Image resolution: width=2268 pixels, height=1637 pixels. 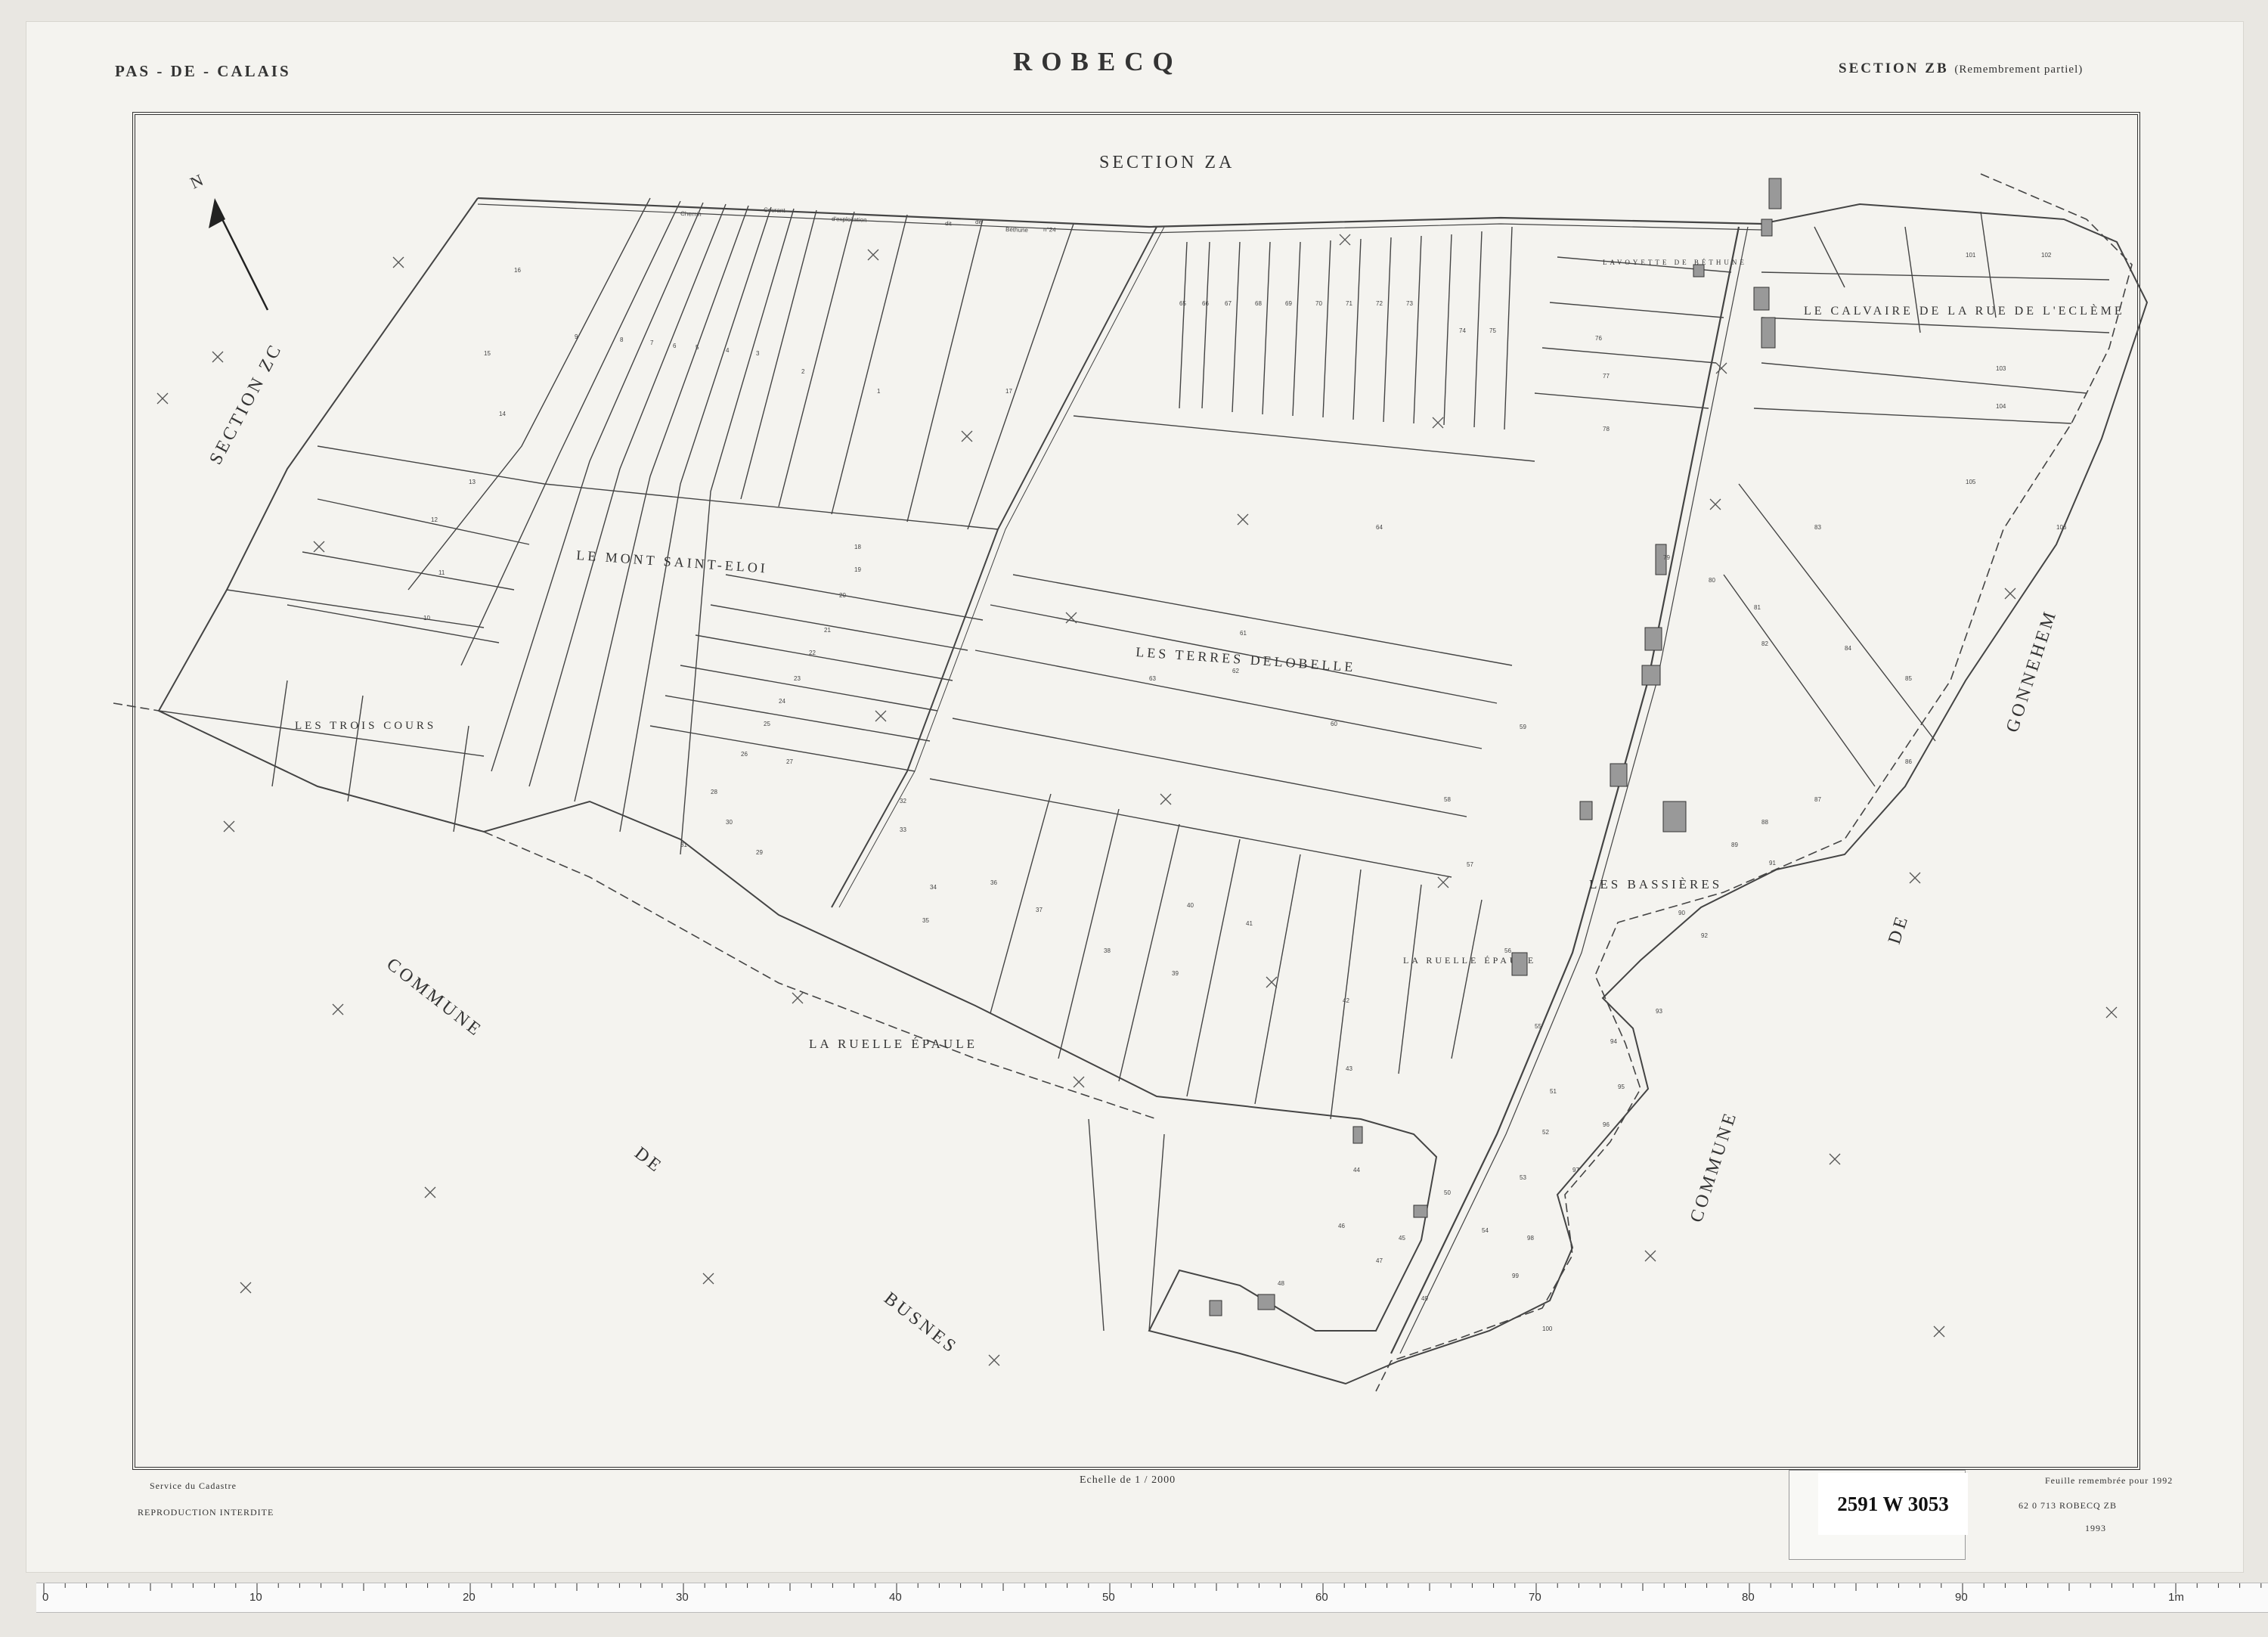 I want to click on parcel-number: 73, so click(x=1409, y=303).